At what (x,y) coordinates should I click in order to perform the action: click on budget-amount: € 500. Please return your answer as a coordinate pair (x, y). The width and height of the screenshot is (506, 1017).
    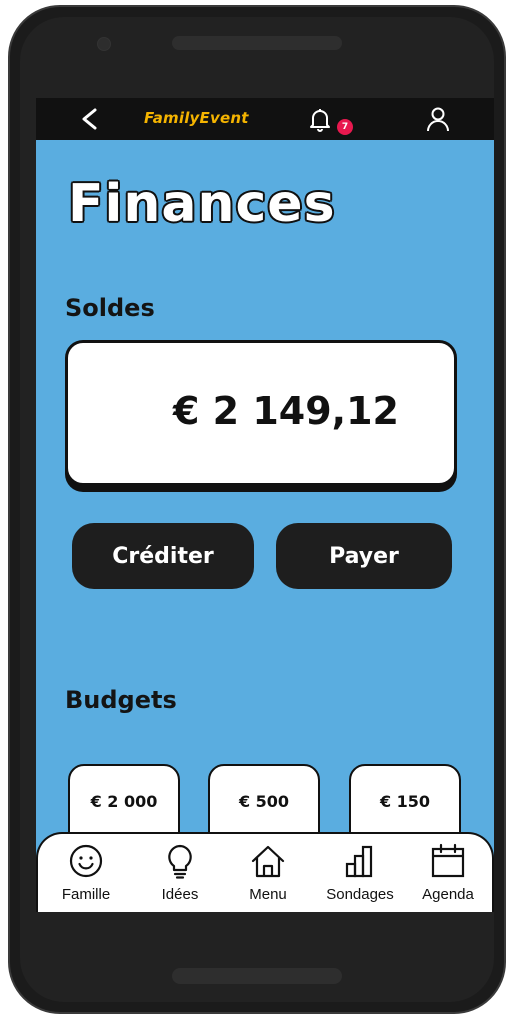
    Looking at the image, I should click on (264, 801).